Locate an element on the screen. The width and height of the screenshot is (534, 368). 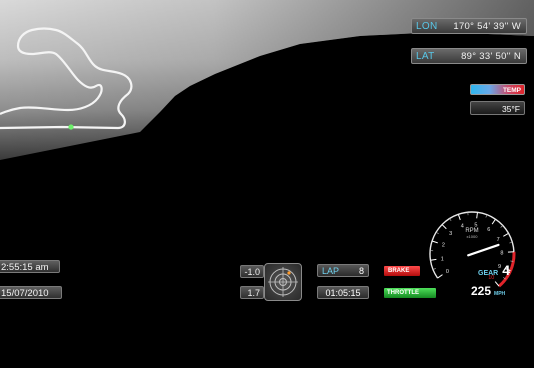
longitude-label: LON is located at coordinates (427, 26).